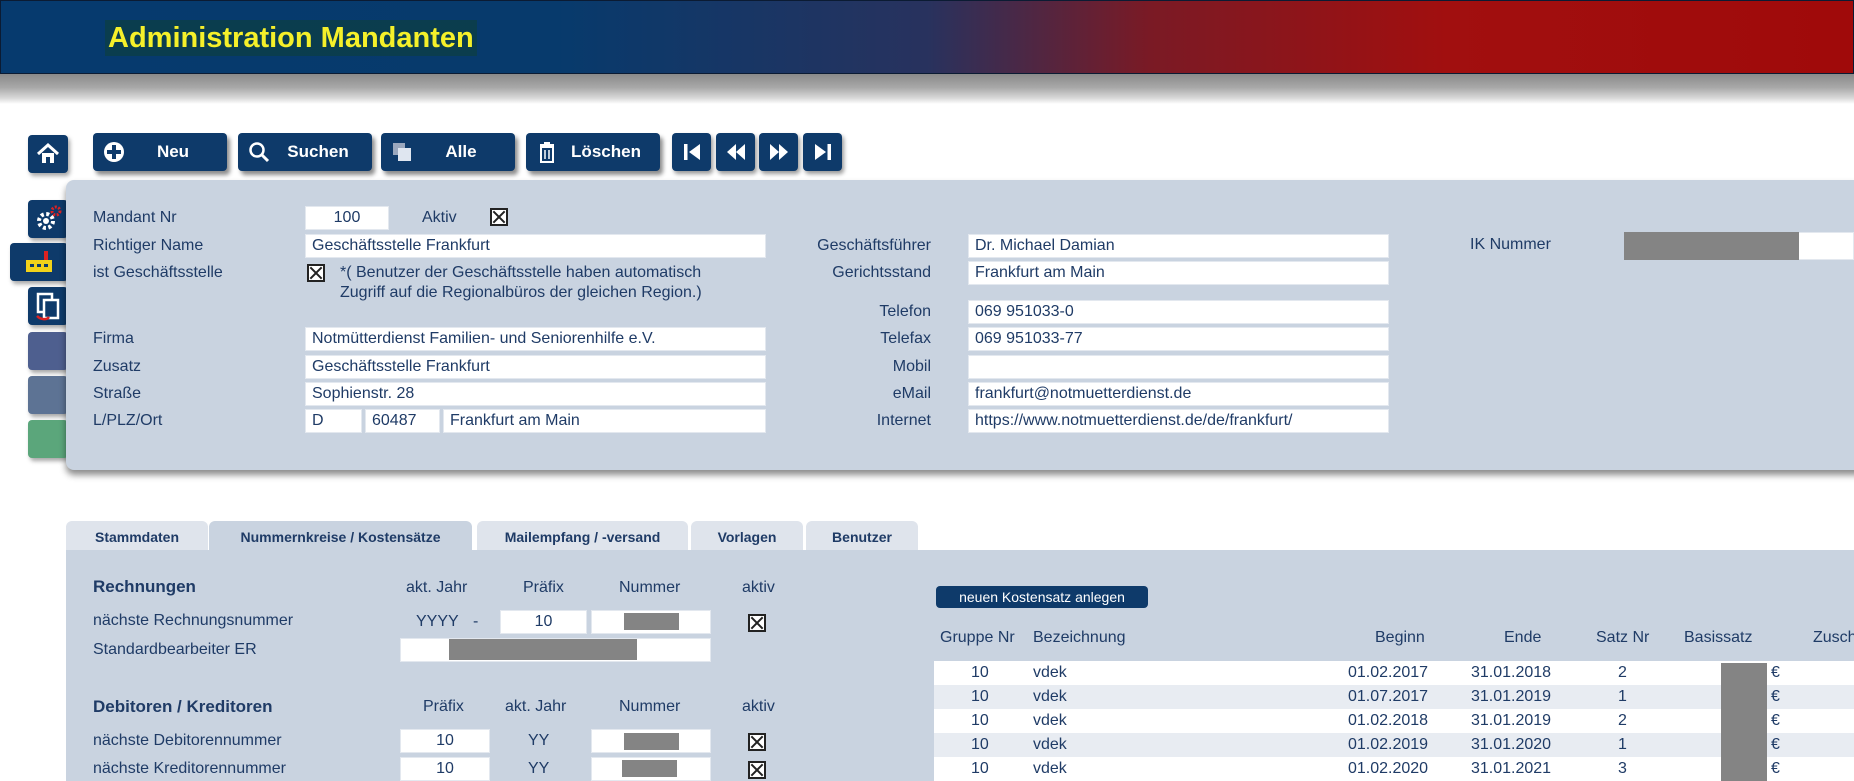  What do you see at coordinates (1178, 339) in the screenshot?
I see `telefax-field: 069 951033-77` at bounding box center [1178, 339].